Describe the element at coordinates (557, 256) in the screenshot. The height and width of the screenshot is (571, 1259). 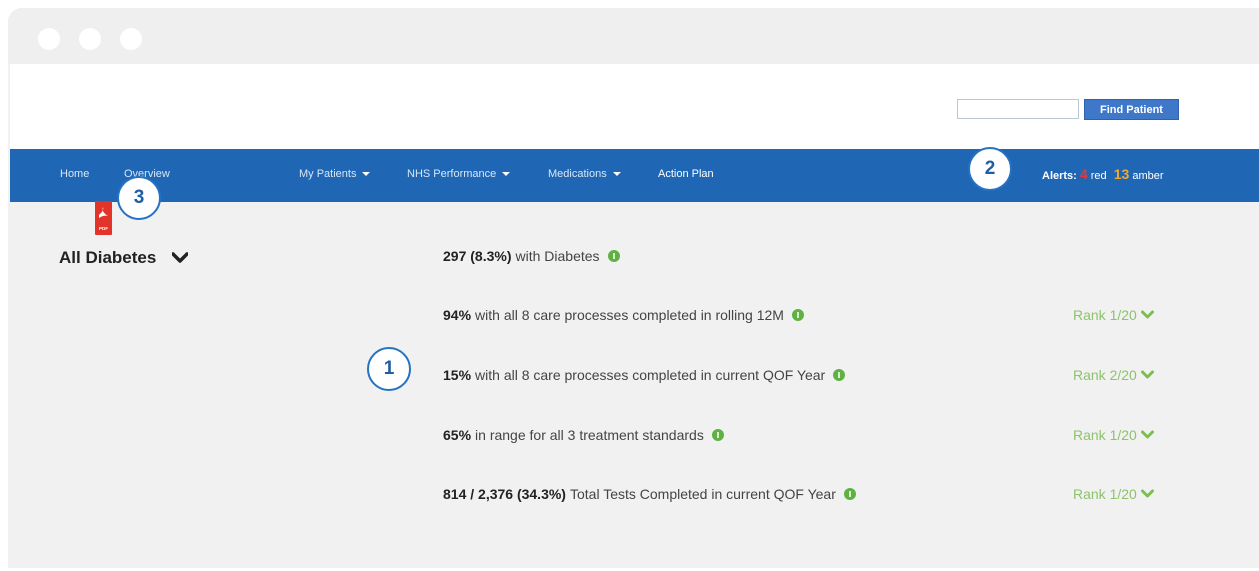
I see `metric-text: with Diabetes` at that location.